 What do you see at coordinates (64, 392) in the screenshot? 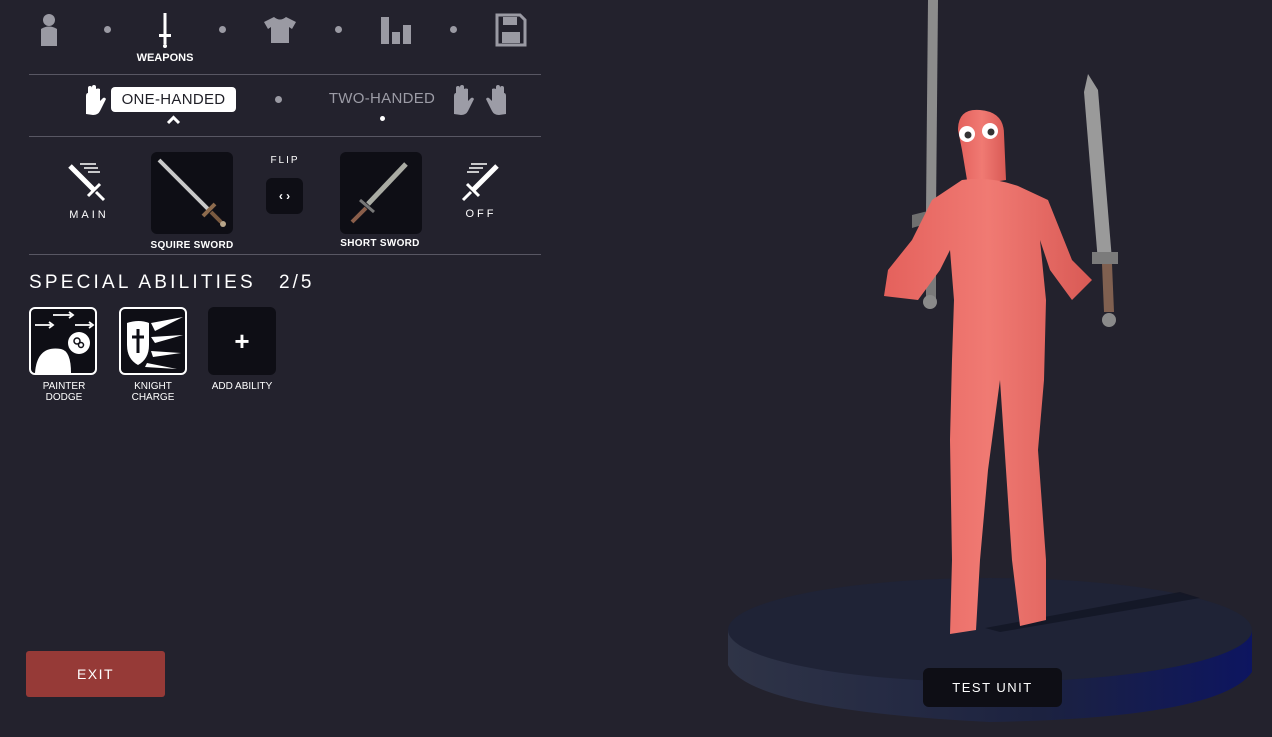
I see `ability-painter-dodge-label: PAINTER DODGE` at bounding box center [64, 392].